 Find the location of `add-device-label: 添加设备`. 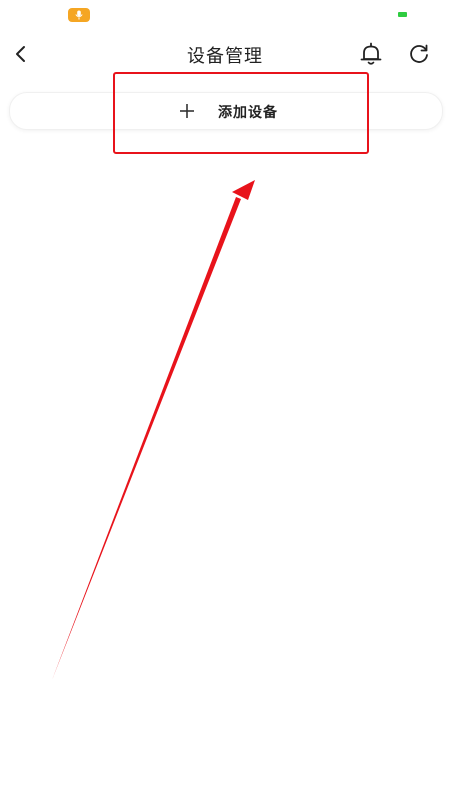

add-device-label: 添加设备 is located at coordinates (248, 113).